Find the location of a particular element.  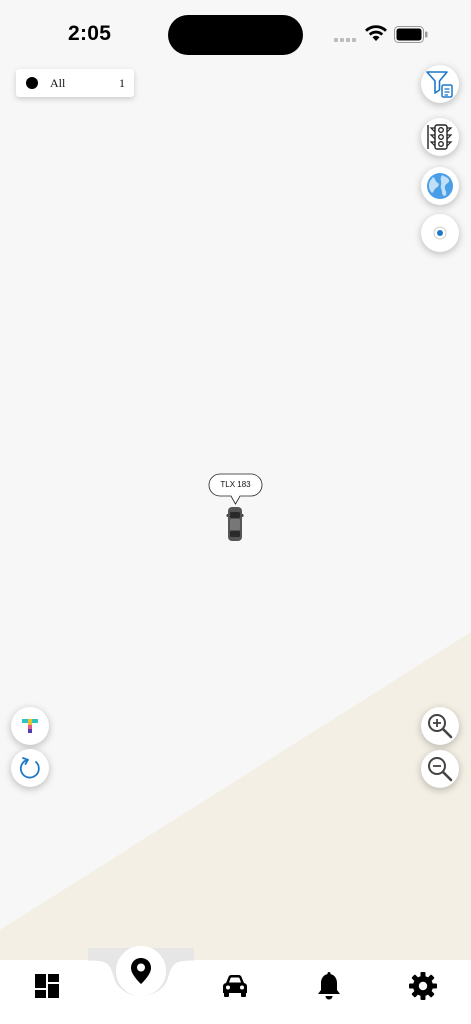

map-type-button is located at coordinates (440, 186).